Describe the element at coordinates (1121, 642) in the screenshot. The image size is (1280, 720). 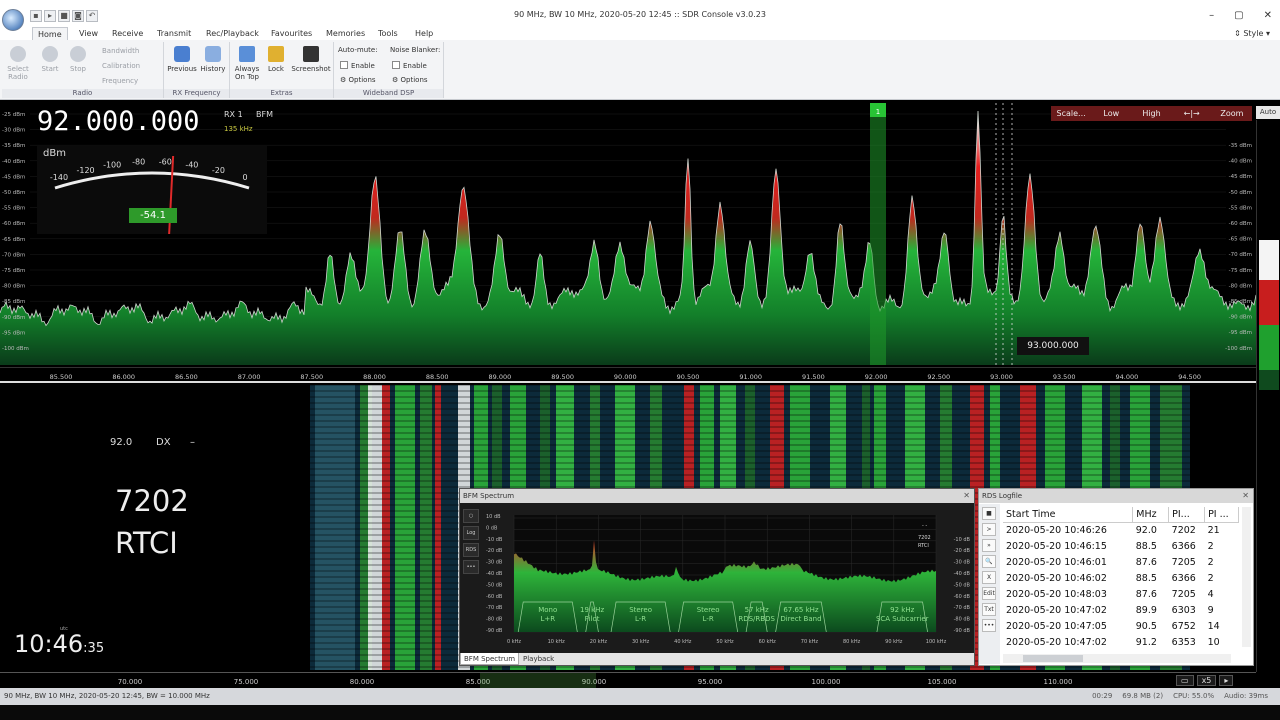
I see `table-row: 2020-05-20 10:47:02 91.2 6353 10` at that location.